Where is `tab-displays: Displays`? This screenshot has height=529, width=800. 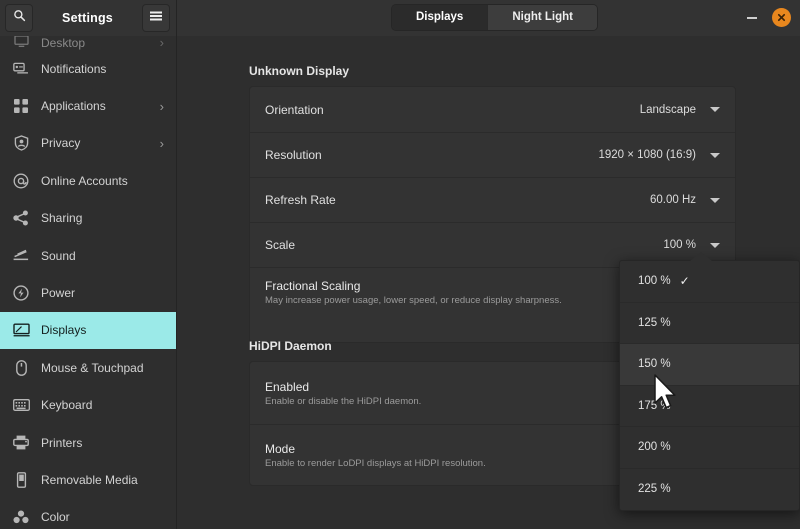
tab-displays: Displays is located at coordinates (440, 17).